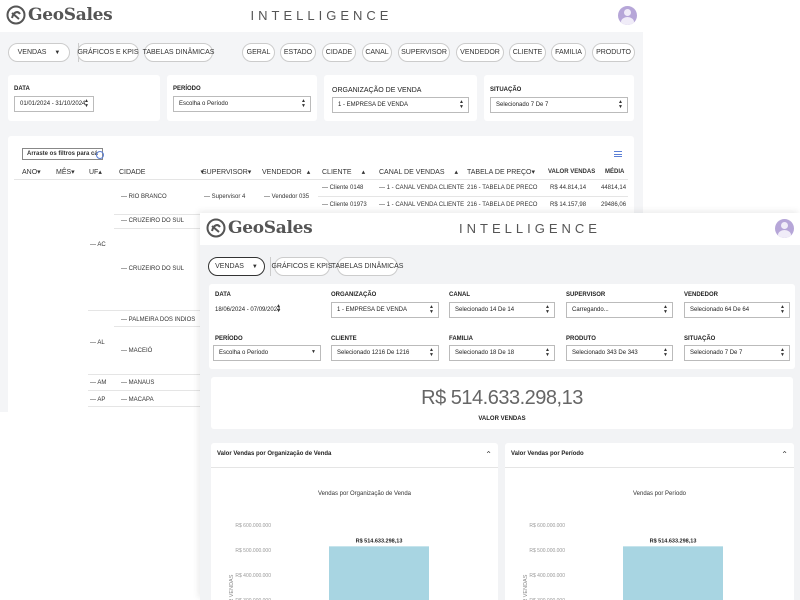  I want to click on familia-select: Selecionado 18 De 18 ▲ ▼, so click(502, 353).